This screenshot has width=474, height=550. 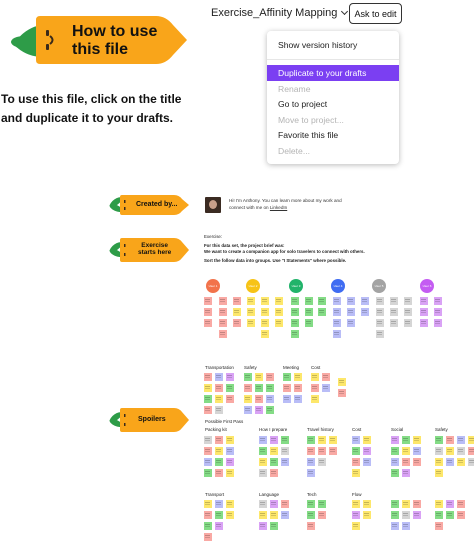 I want to click on menu-item-go-to-project: Go to project, so click(x=333, y=104).